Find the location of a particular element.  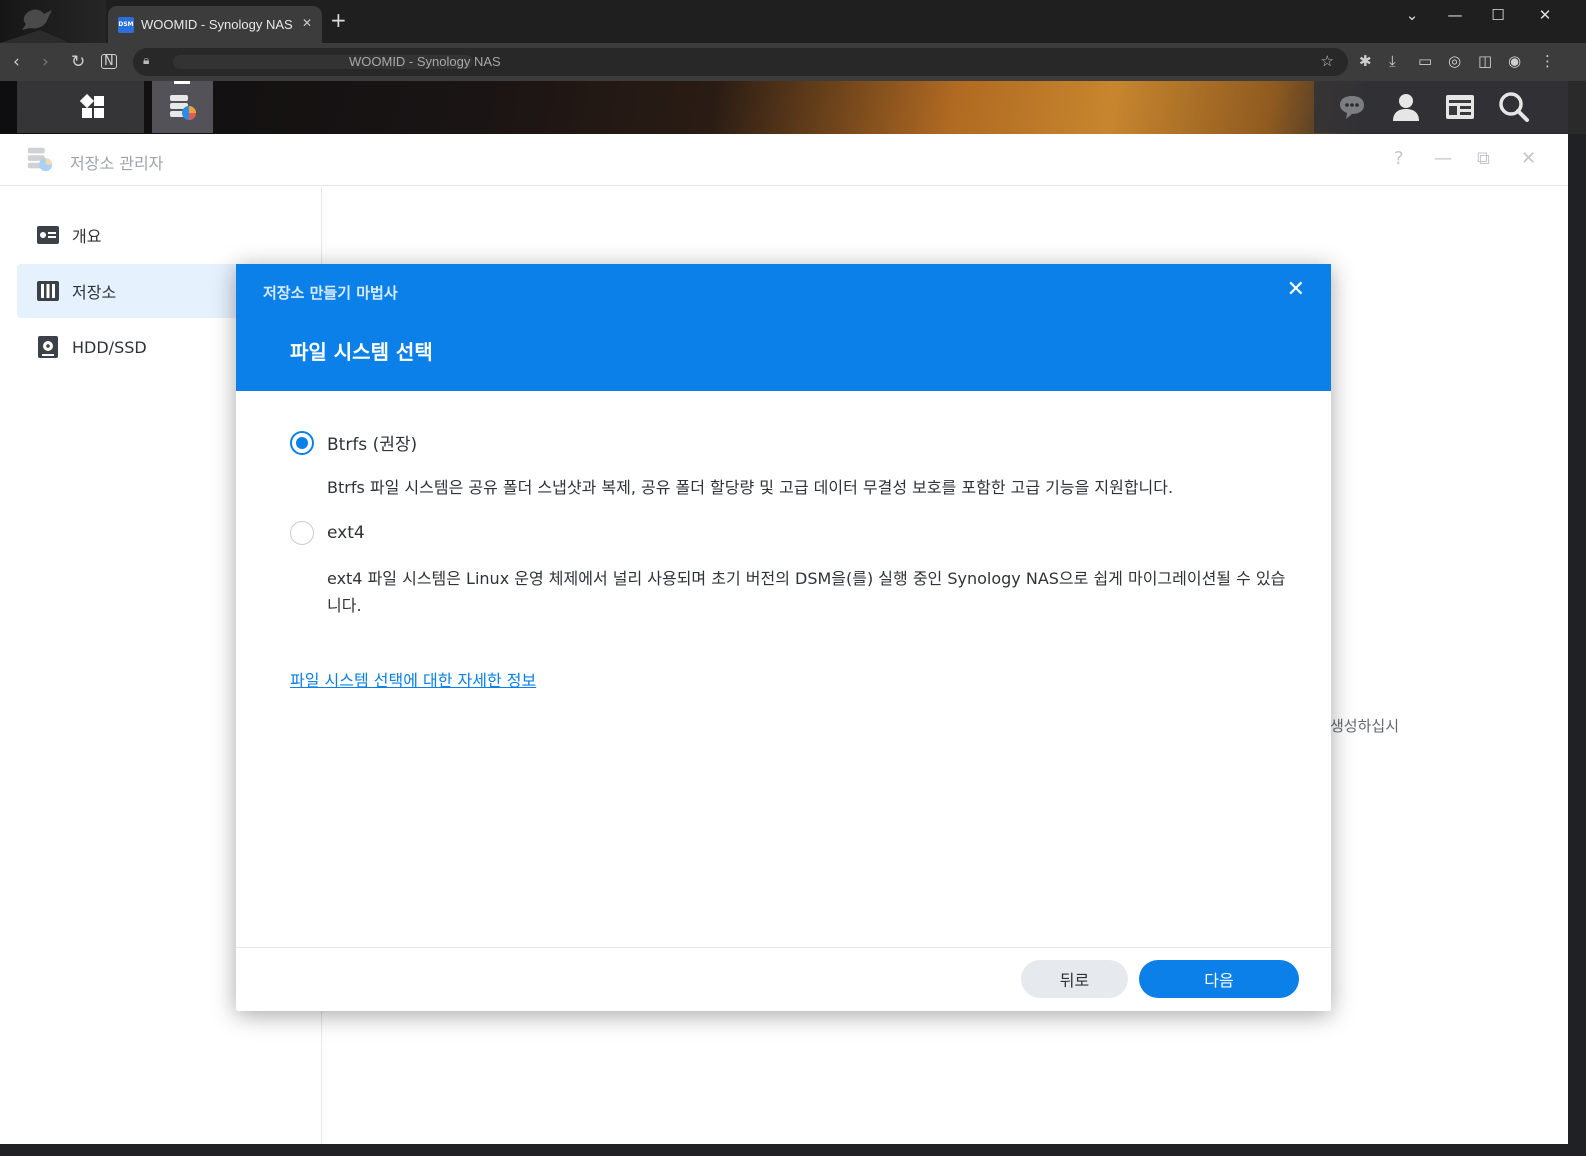

more-menu-icon: ⋮ is located at coordinates (1547, 61).